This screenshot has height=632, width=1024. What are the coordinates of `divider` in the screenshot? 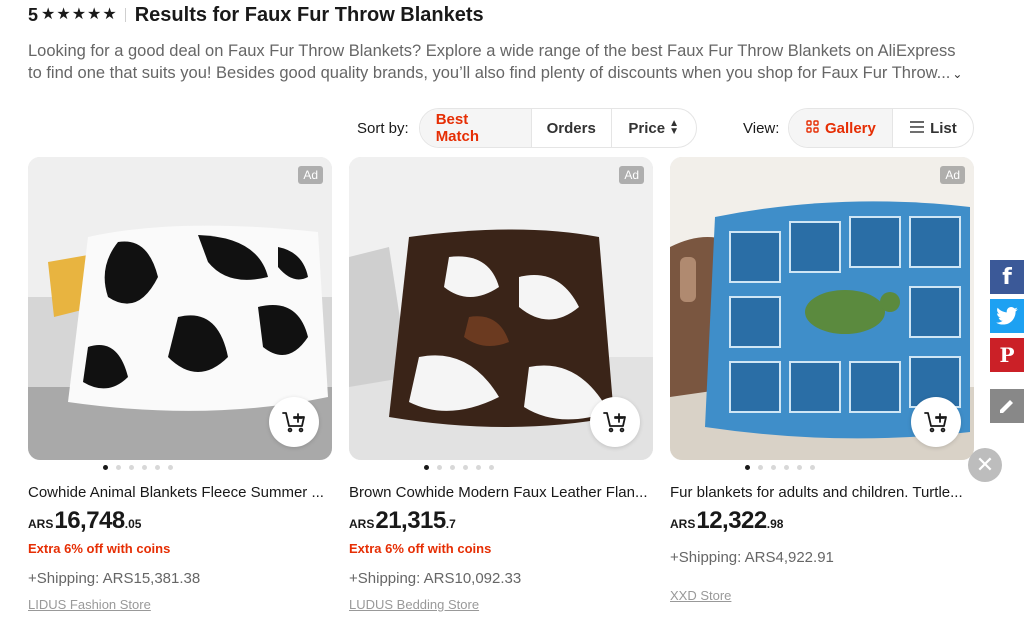 It's located at (125, 15).